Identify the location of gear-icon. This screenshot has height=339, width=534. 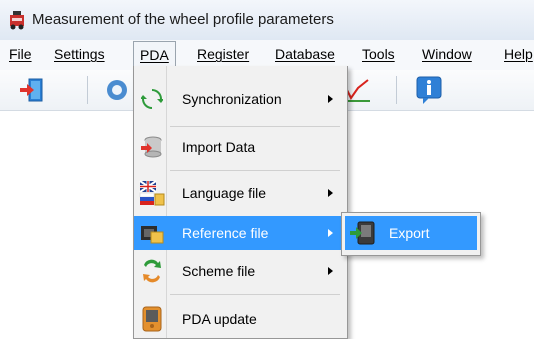
(115, 90).